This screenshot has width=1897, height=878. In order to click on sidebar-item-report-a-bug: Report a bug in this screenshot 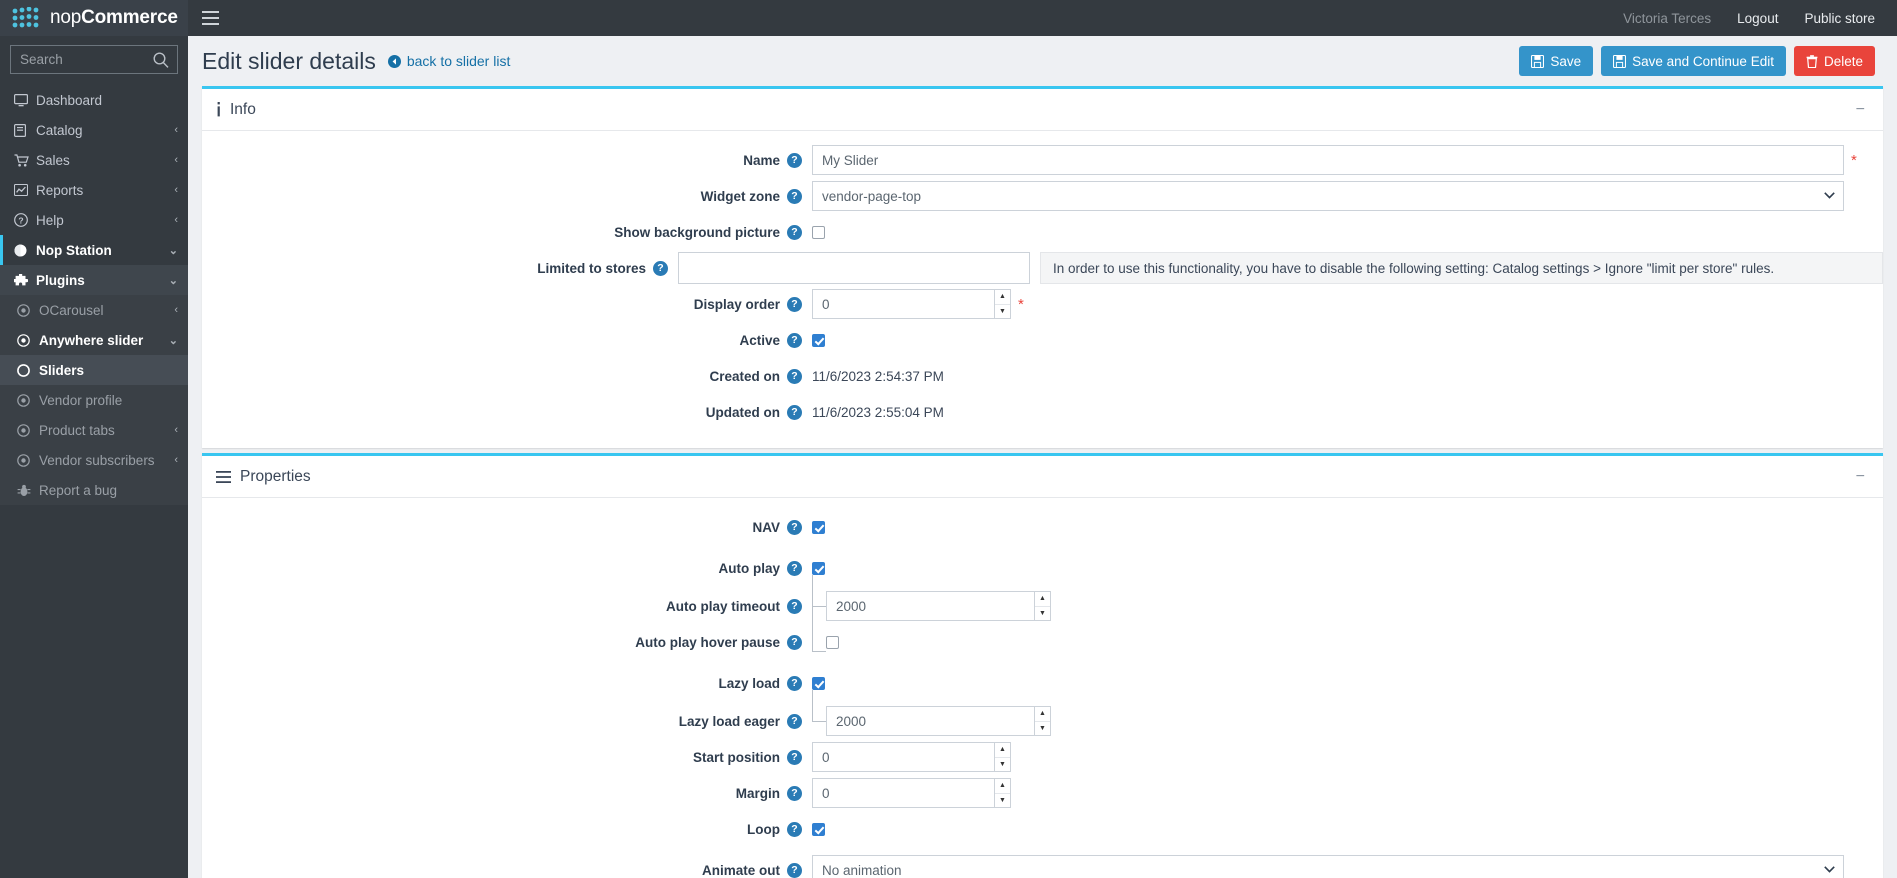, I will do `click(94, 490)`.